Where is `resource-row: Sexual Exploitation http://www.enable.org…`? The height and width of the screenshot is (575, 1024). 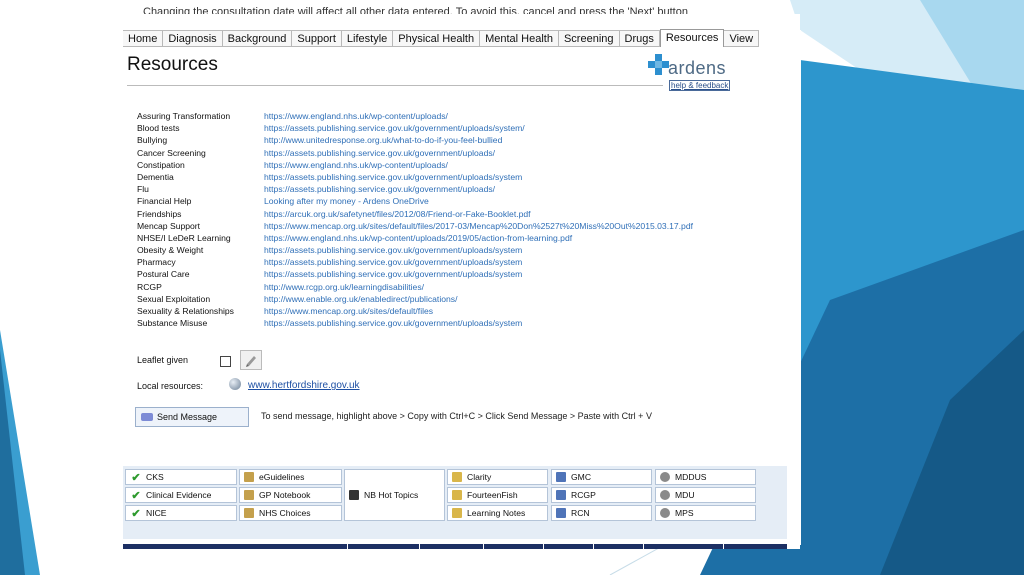
resource-row: Sexual Exploitation http://www.enable.org… is located at coordinates (415, 299).